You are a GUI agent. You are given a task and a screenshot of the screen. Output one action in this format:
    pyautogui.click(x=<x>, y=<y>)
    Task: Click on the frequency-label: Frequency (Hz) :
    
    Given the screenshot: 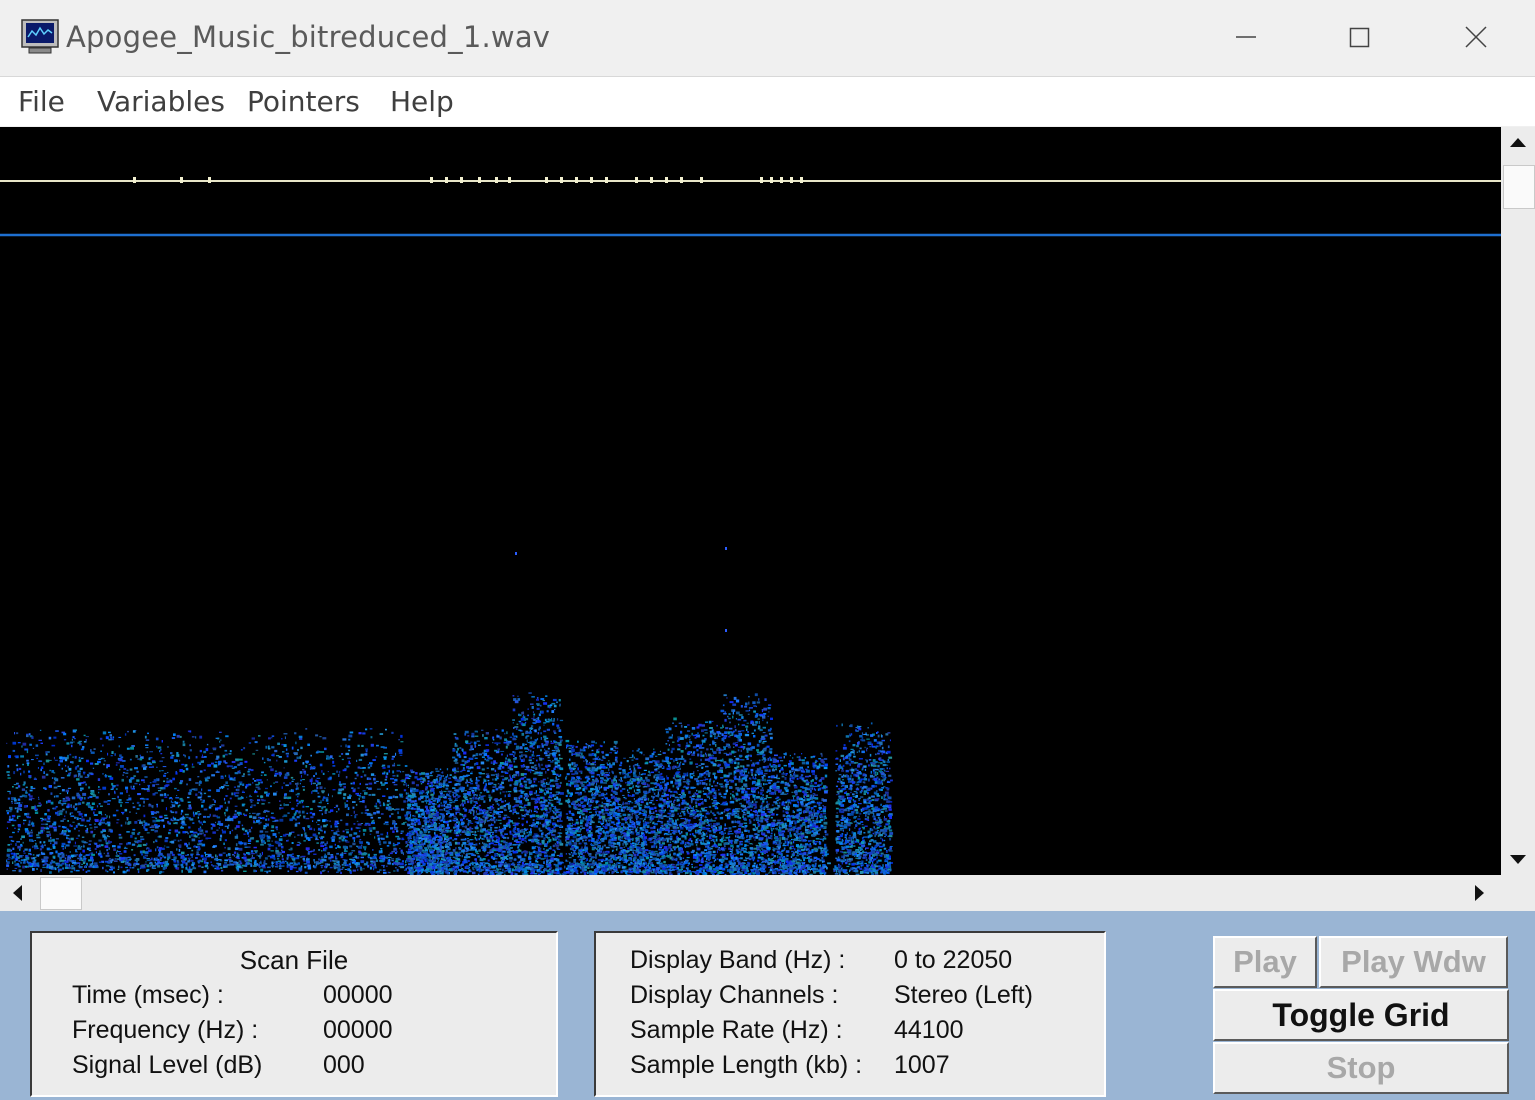 What is the action you would take?
    pyautogui.click(x=165, y=1030)
    